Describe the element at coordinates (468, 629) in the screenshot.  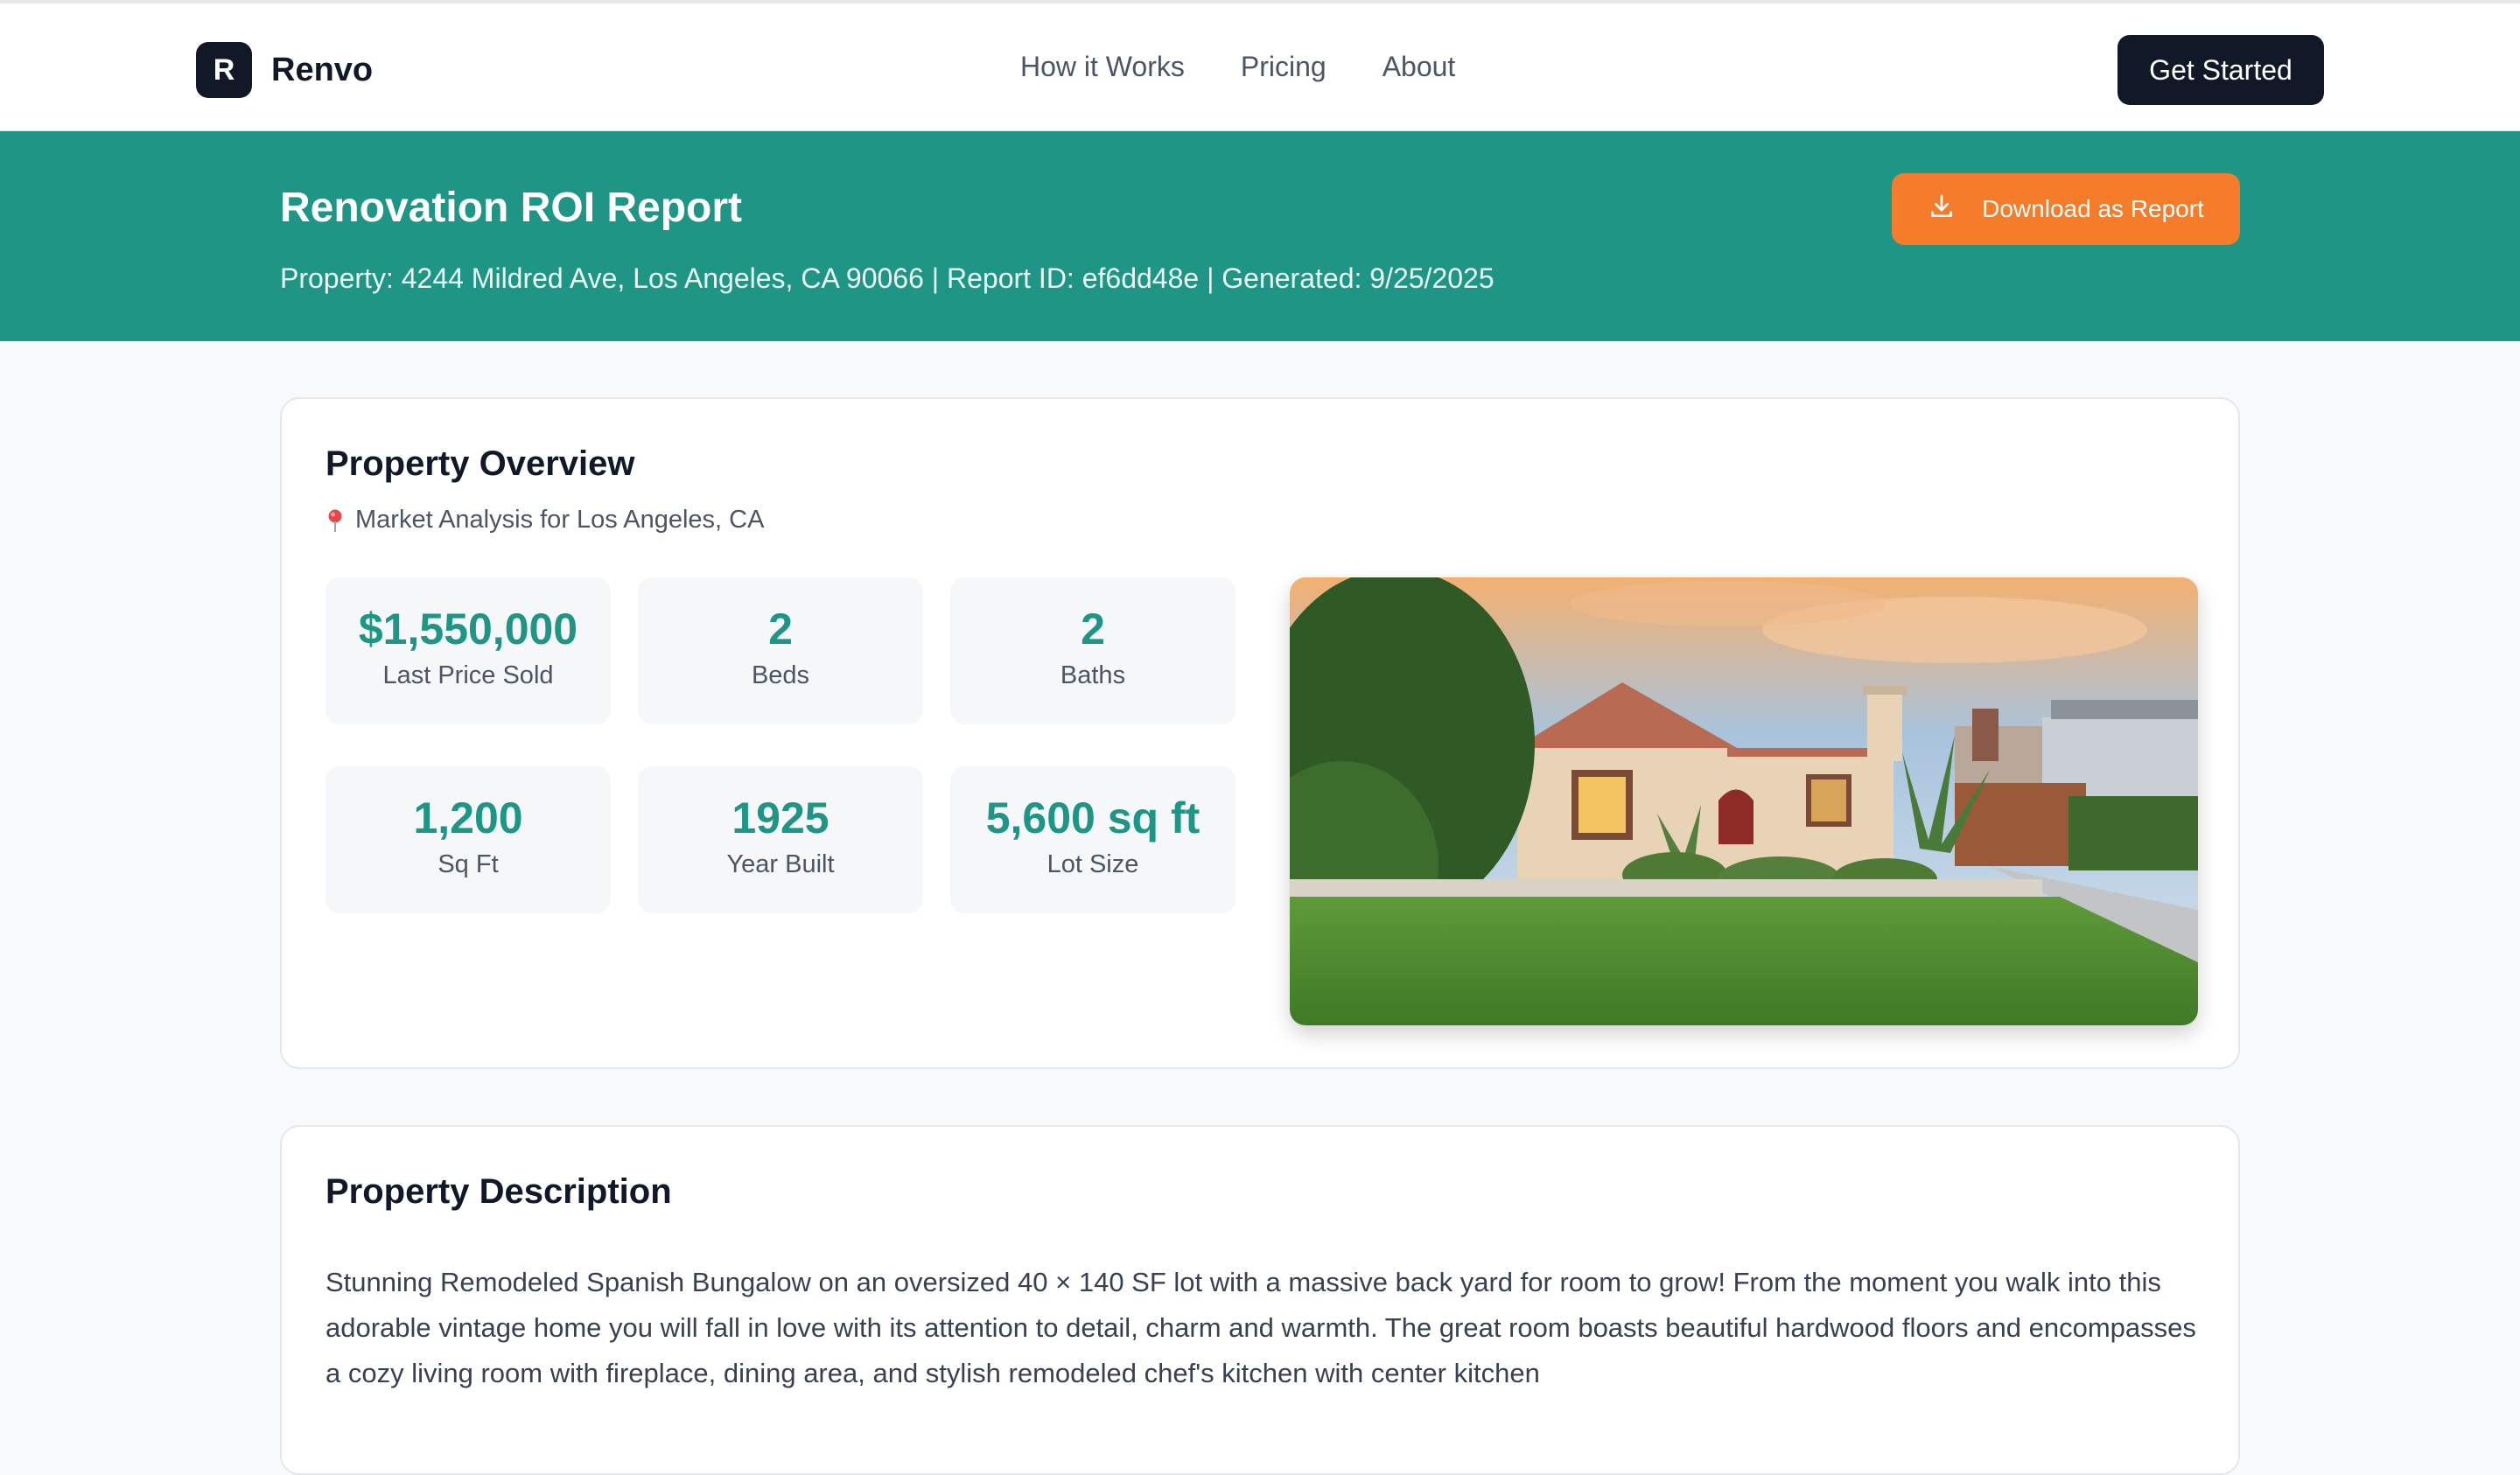
I see `stat-value: $1,550,000` at that location.